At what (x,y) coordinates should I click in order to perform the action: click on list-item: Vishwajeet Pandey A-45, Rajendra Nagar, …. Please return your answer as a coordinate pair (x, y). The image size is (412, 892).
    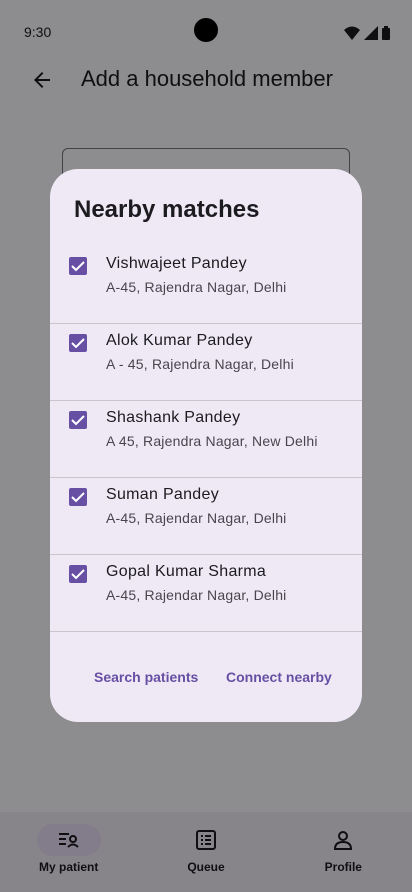
    Looking at the image, I should click on (206, 285).